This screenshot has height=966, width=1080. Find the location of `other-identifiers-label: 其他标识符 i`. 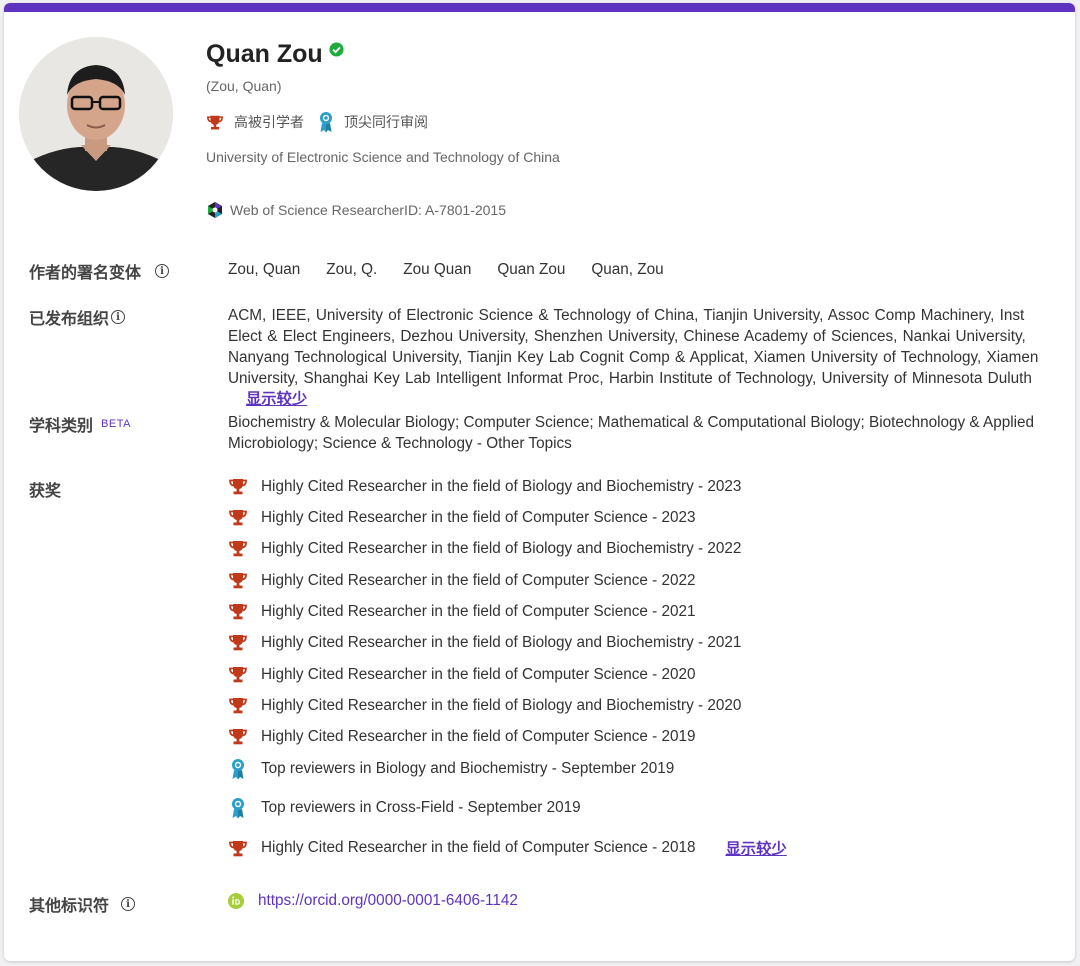

other-identifiers-label: 其他标识符 i is located at coordinates (82, 904).